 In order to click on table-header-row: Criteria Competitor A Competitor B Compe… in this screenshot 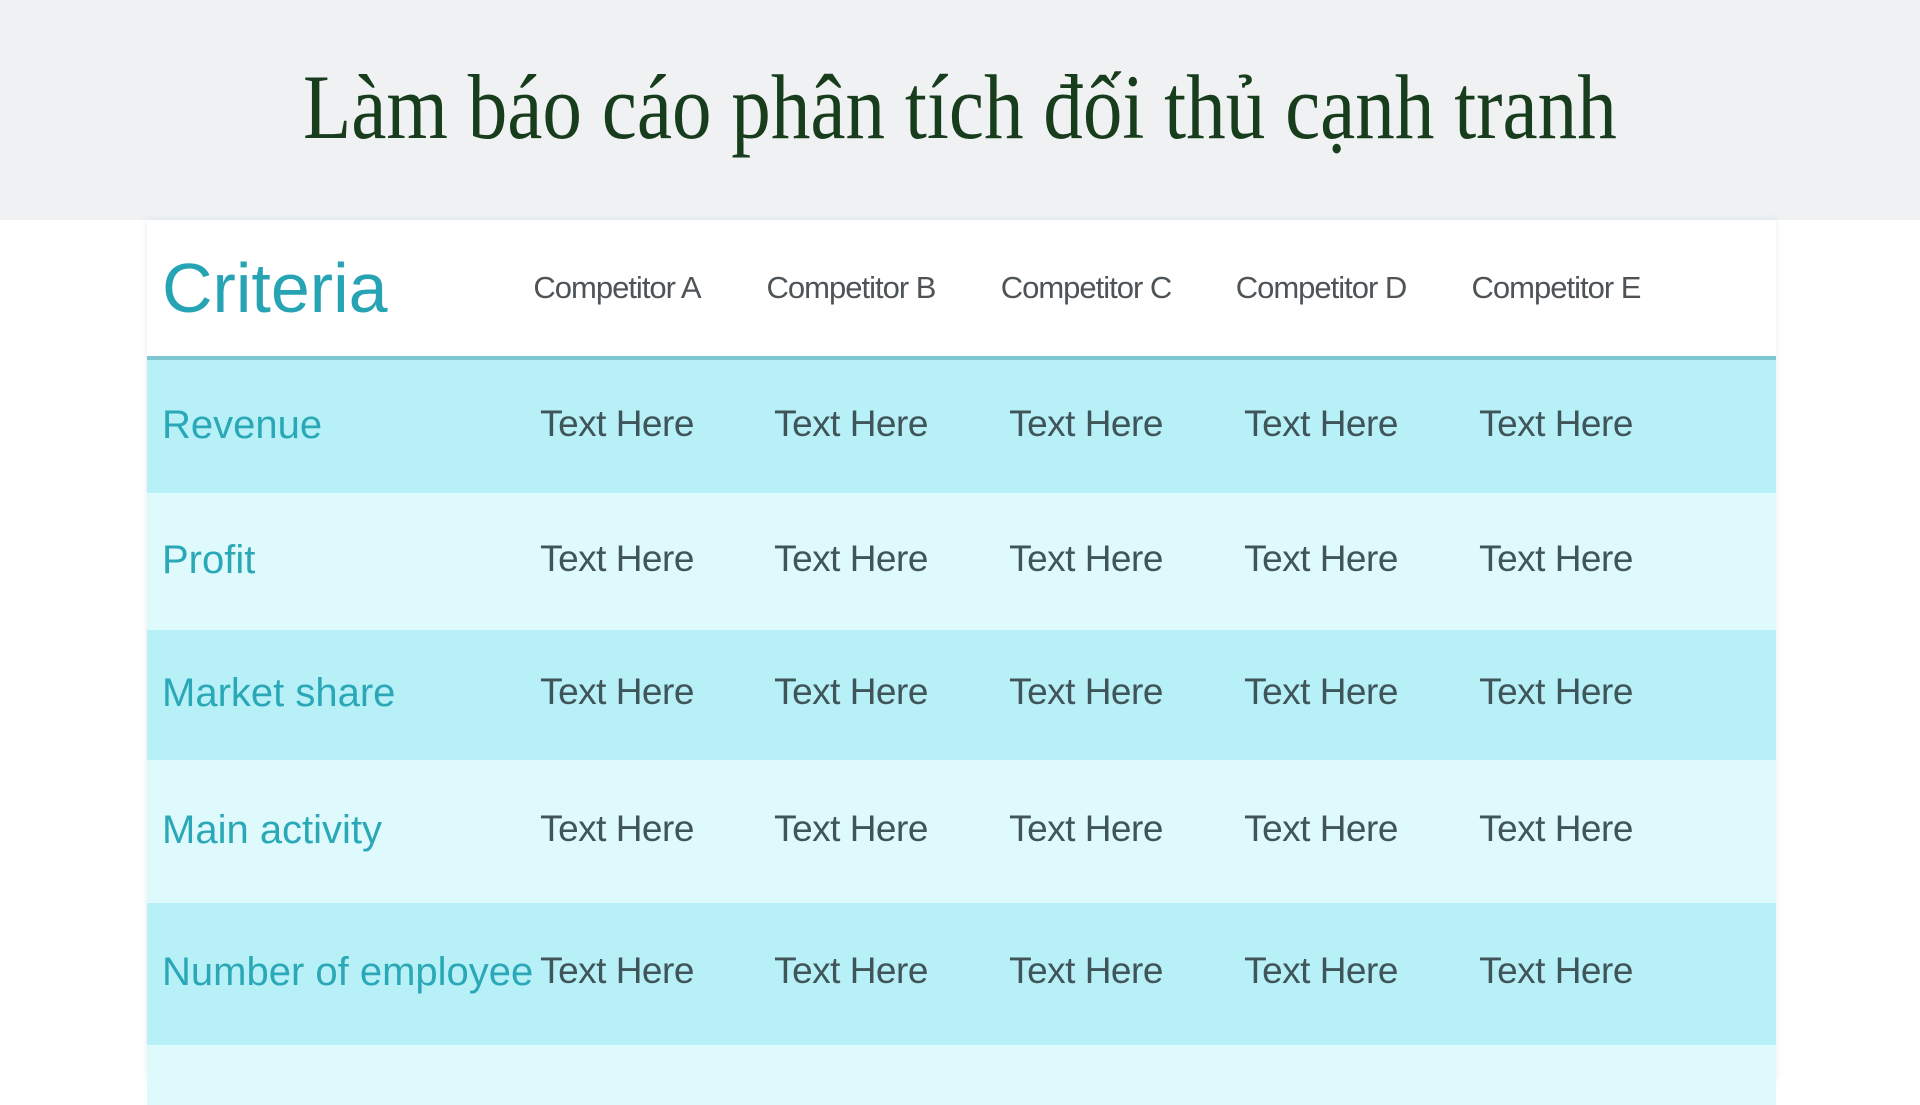, I will do `click(961, 290)`.